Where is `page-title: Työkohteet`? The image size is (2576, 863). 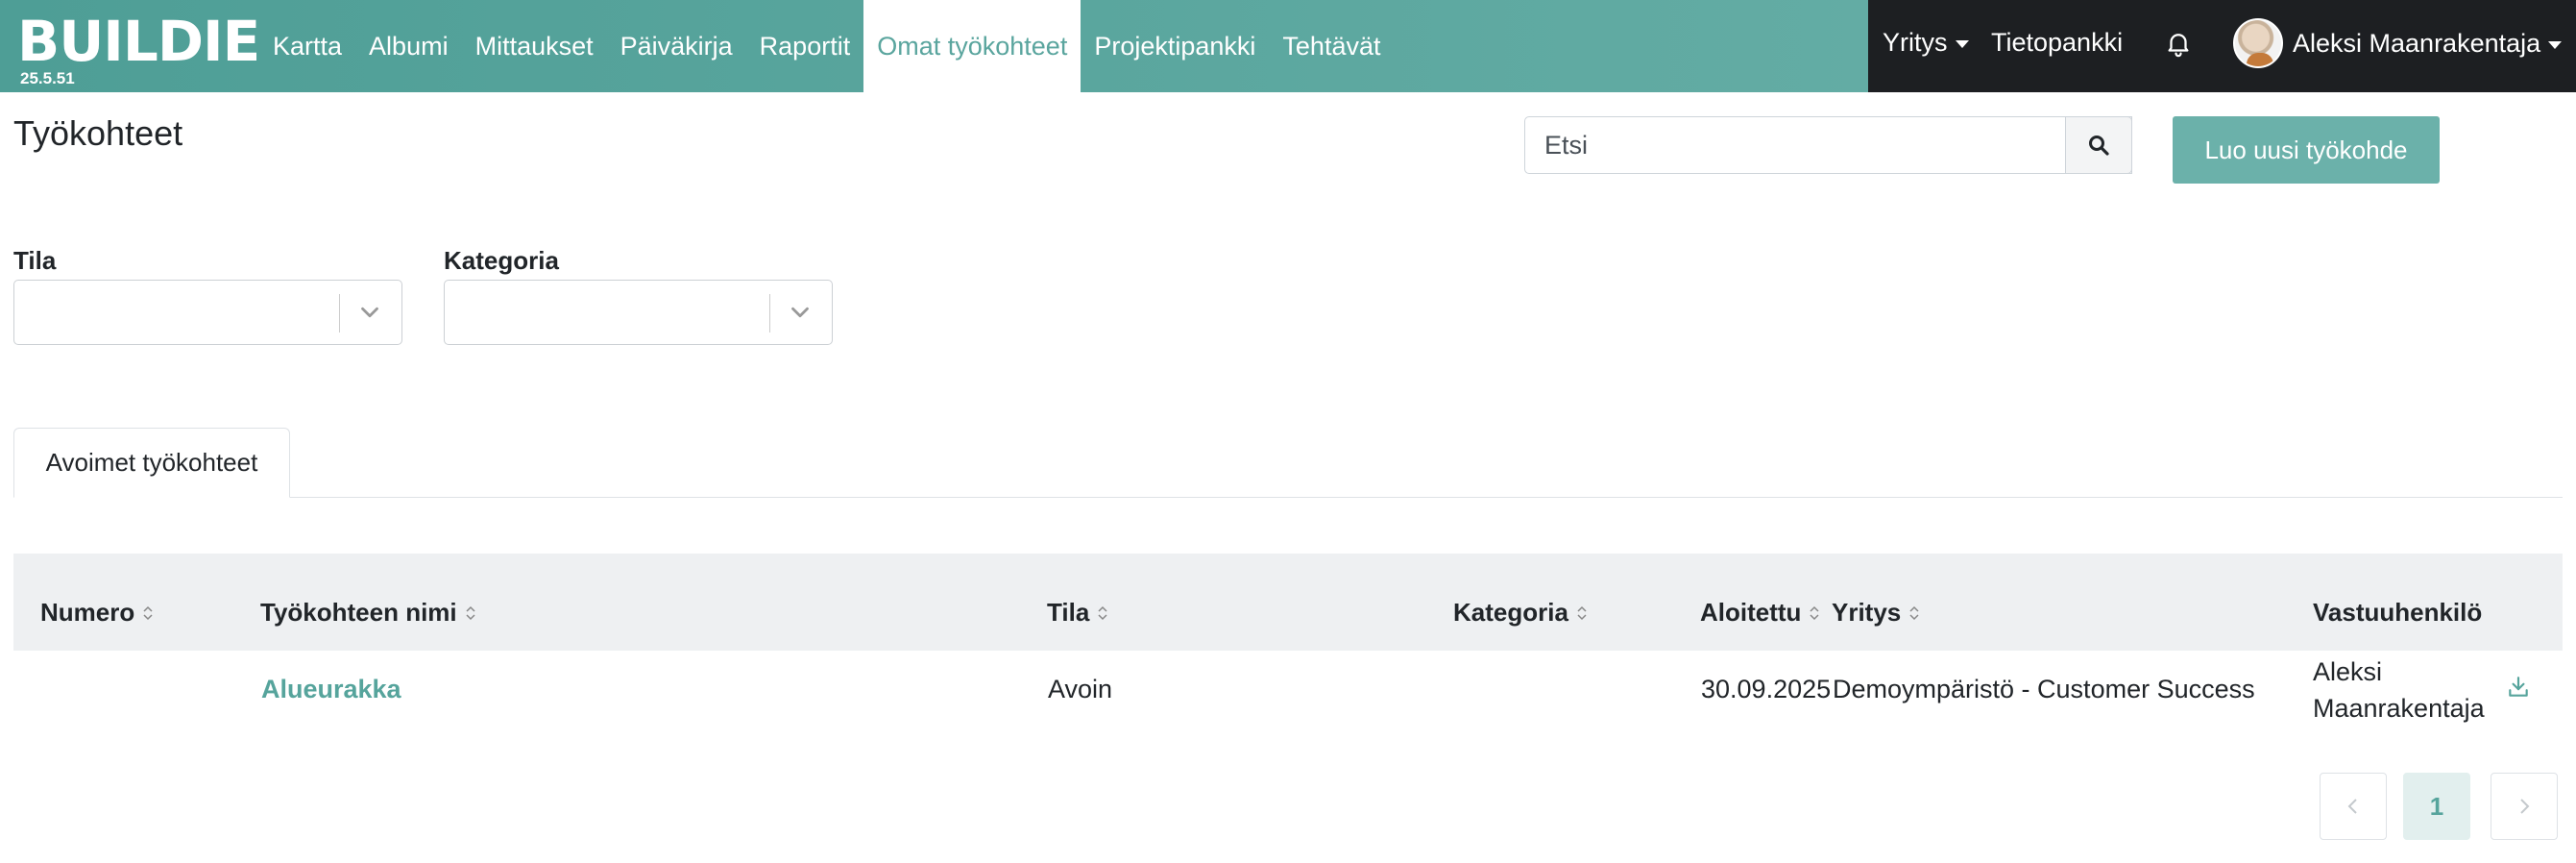
page-title: Työkohteet is located at coordinates (98, 133).